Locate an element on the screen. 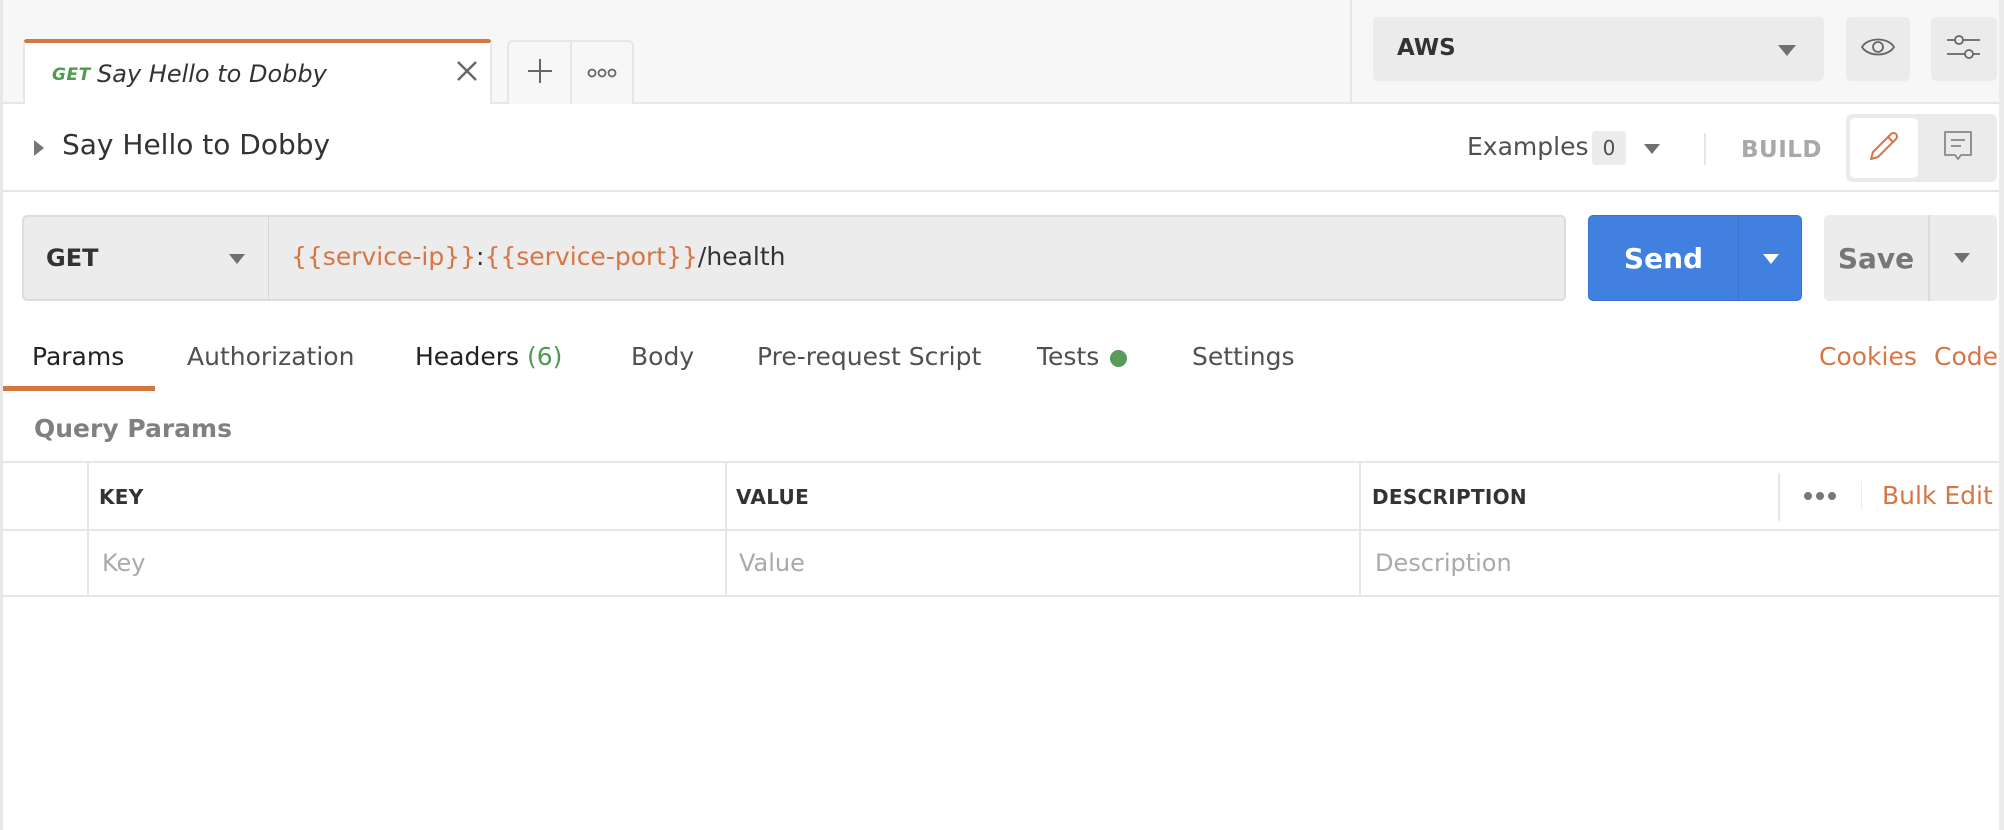  request-header: Say Hello to Dobby is located at coordinates (1001, 148).